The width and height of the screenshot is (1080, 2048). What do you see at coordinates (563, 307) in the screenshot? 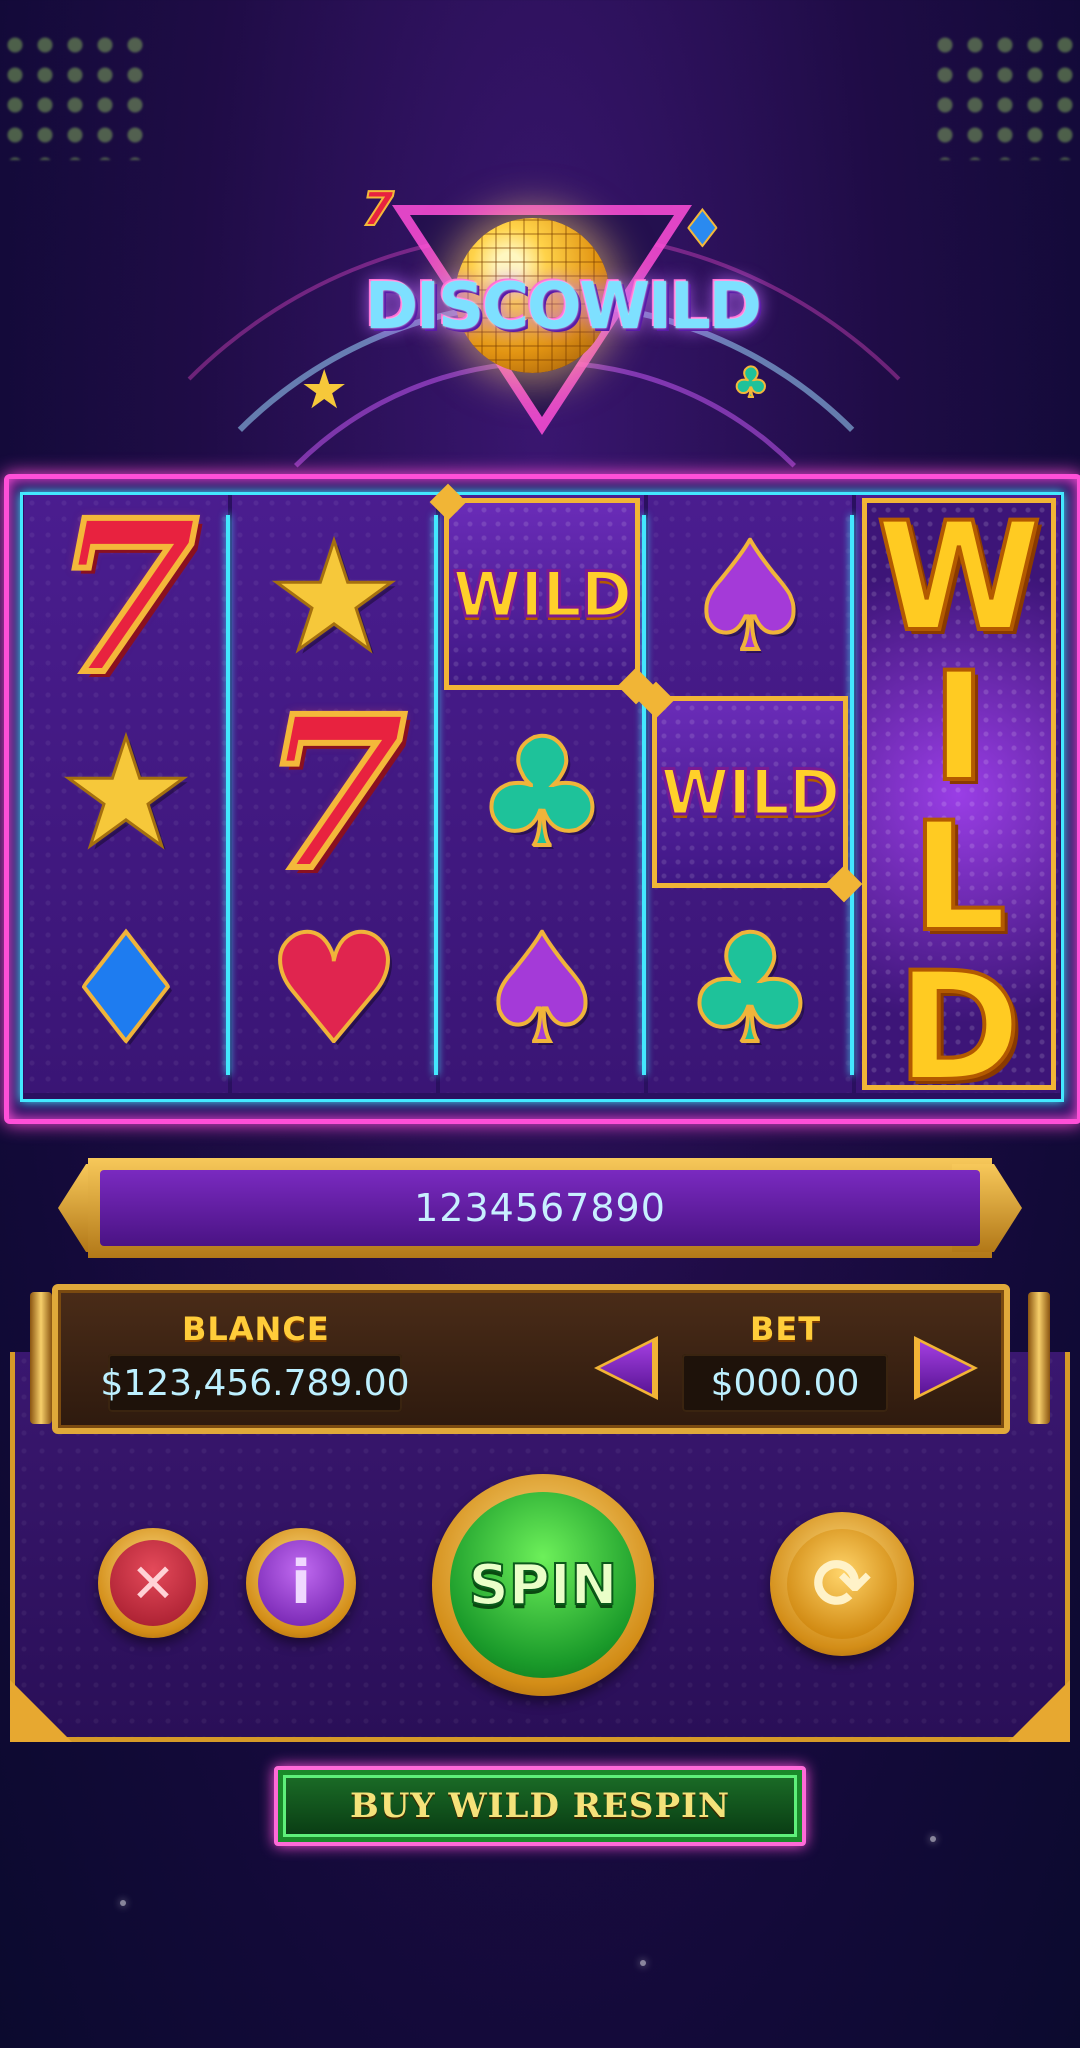
I see `logo-title: DISCOWILD` at bounding box center [563, 307].